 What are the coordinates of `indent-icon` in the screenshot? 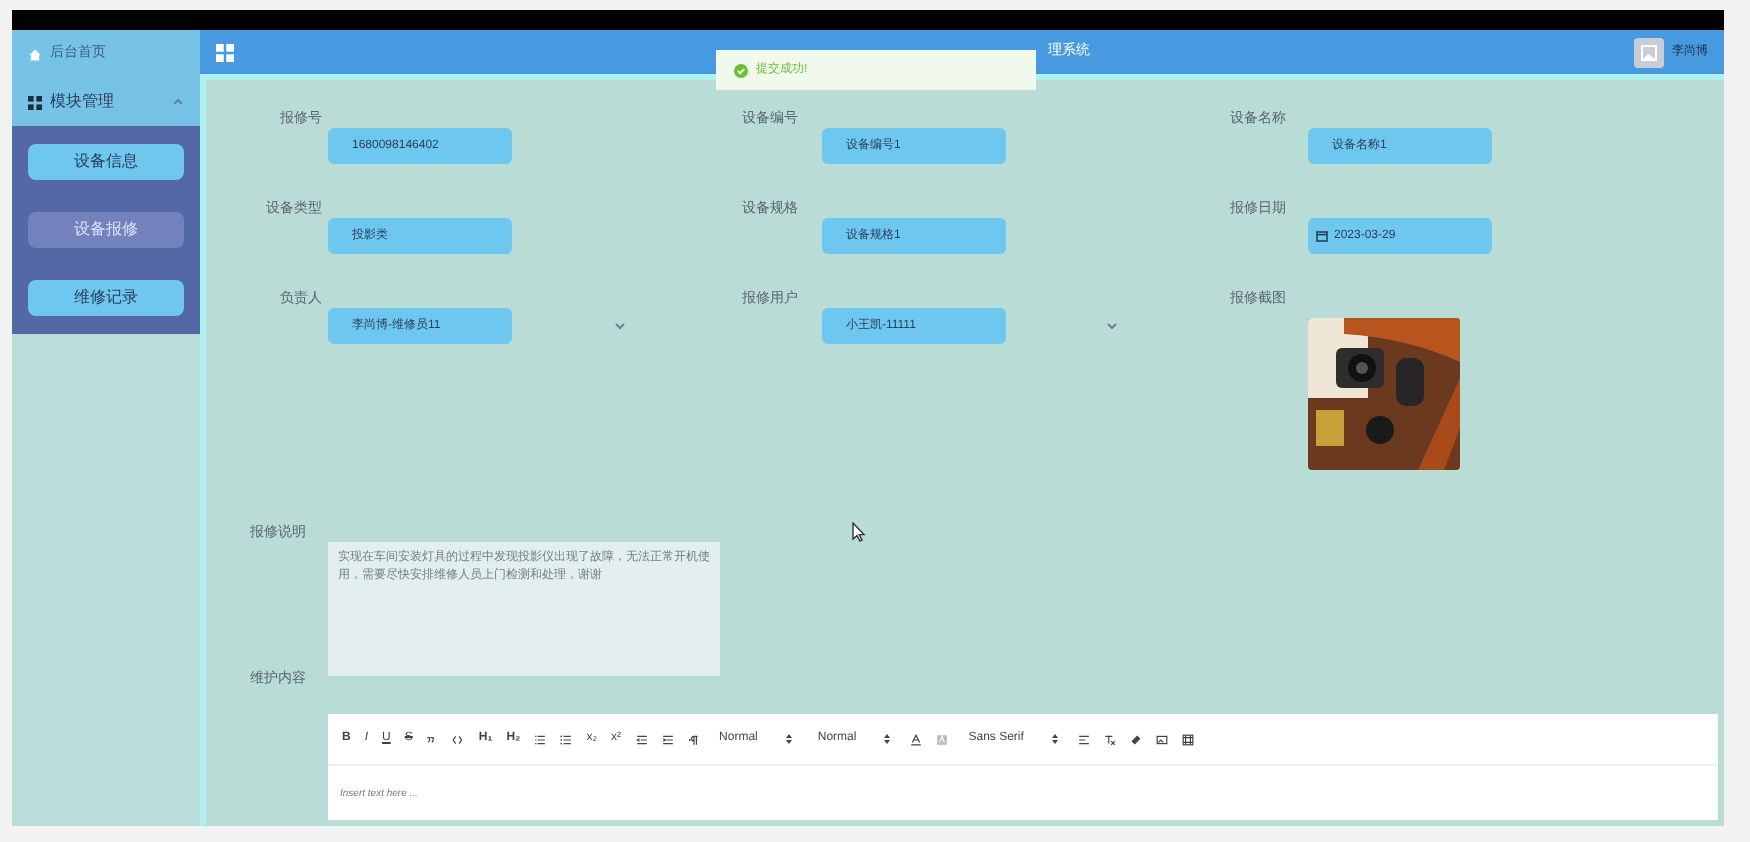 It's located at (667, 739).